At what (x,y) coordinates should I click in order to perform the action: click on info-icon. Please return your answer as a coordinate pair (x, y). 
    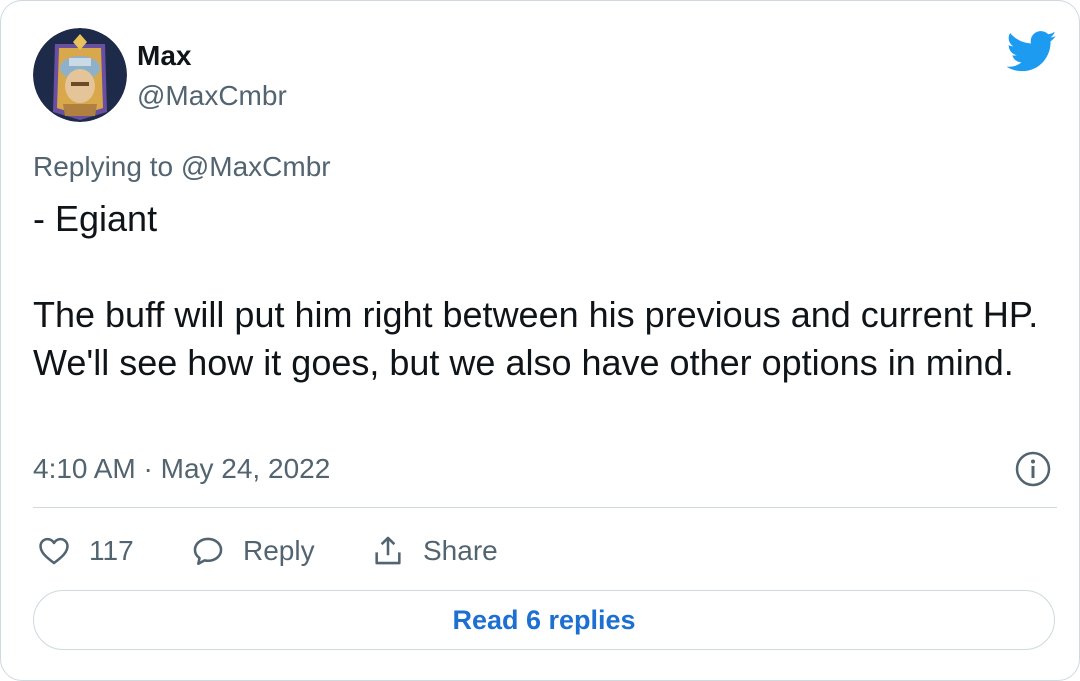
    Looking at the image, I should click on (1033, 469).